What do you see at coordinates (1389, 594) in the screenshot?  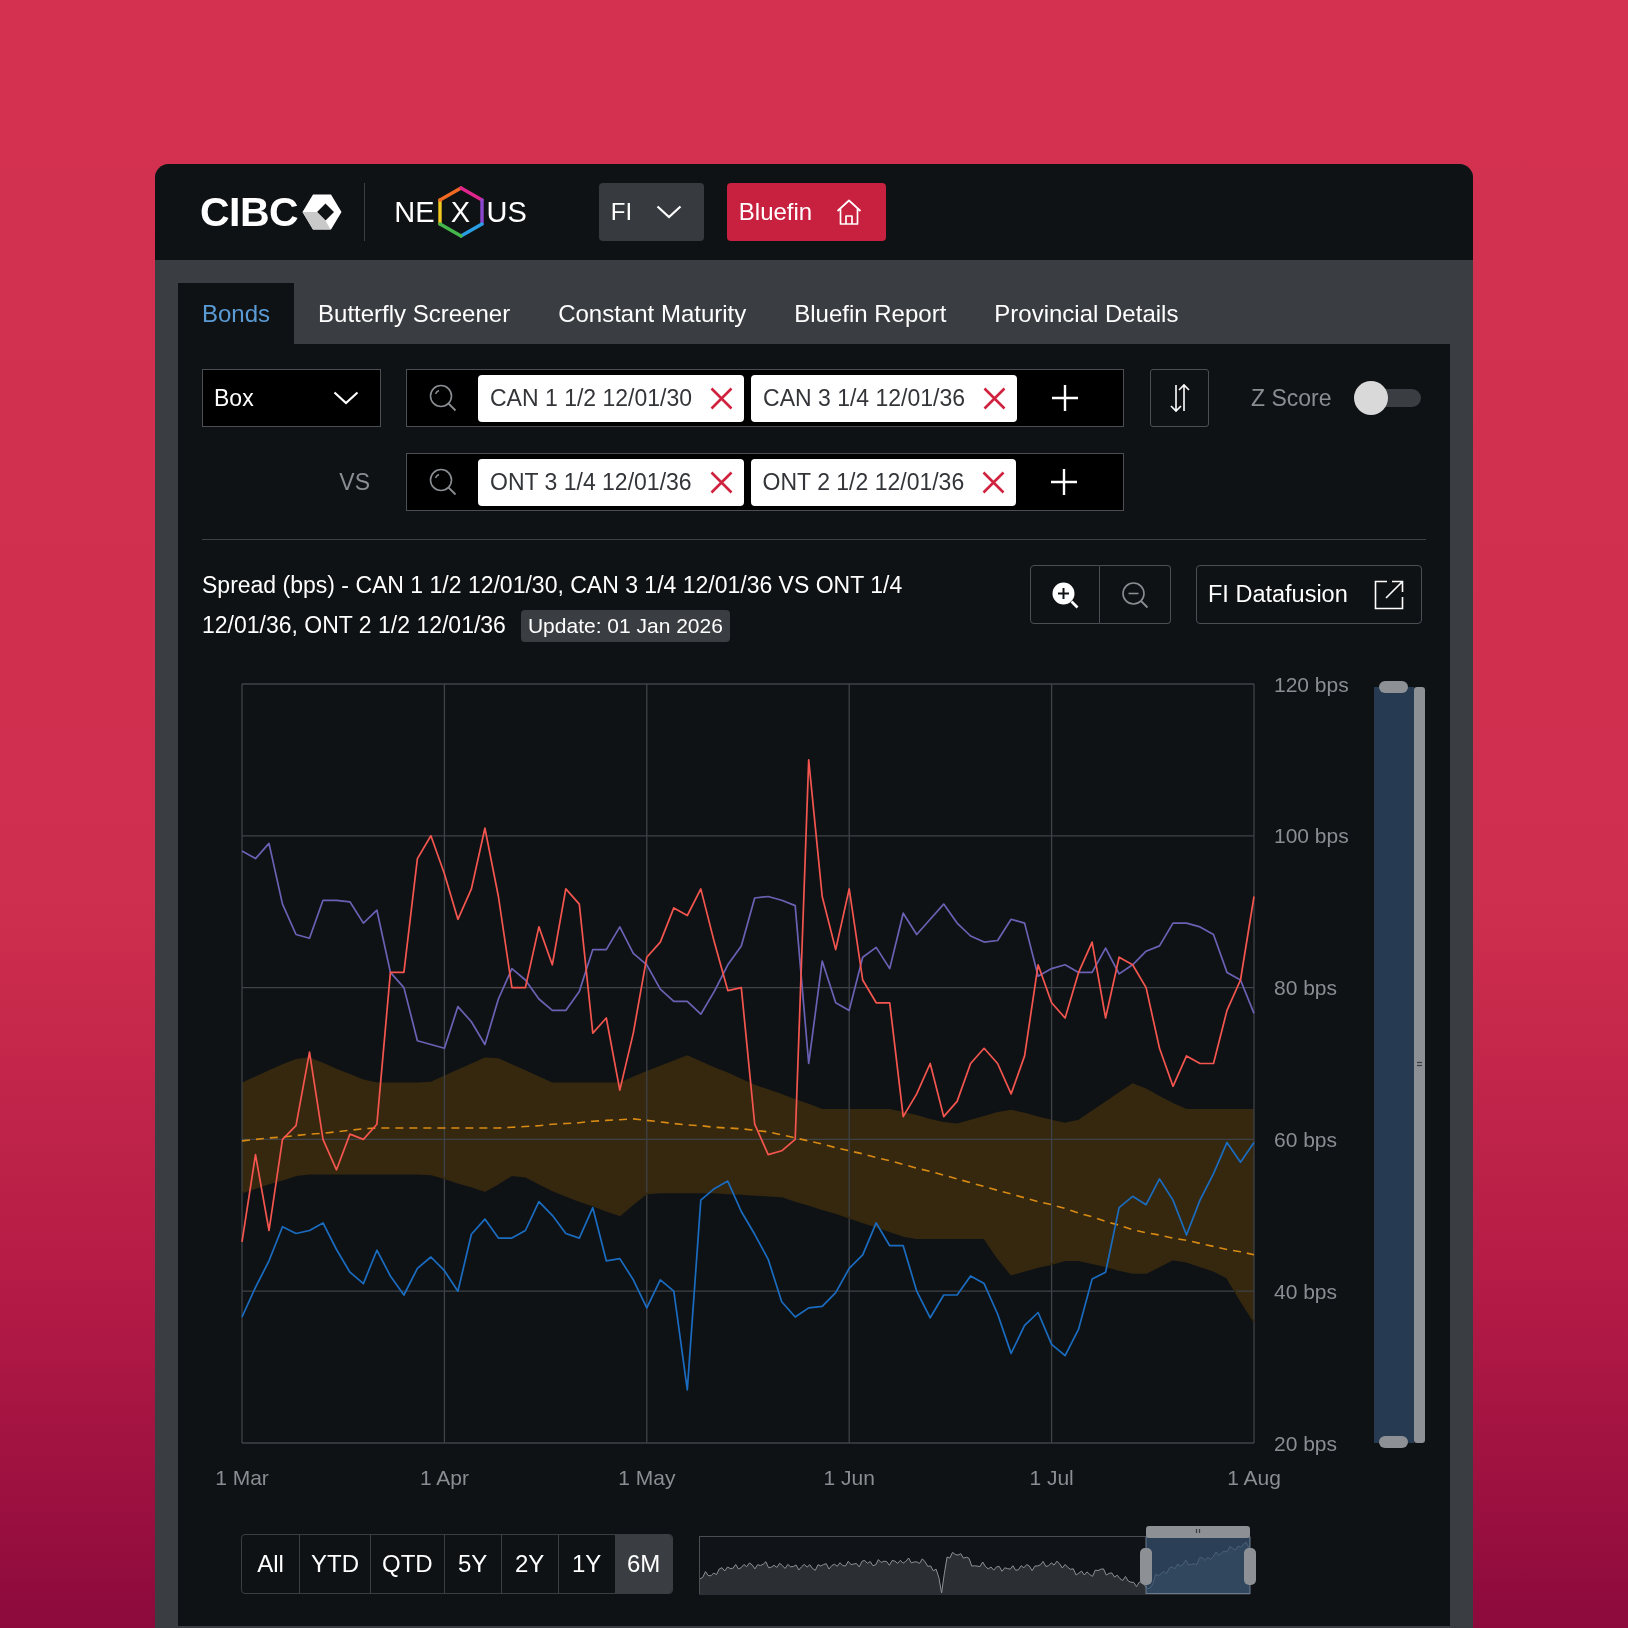 I see `external-link-icon` at bounding box center [1389, 594].